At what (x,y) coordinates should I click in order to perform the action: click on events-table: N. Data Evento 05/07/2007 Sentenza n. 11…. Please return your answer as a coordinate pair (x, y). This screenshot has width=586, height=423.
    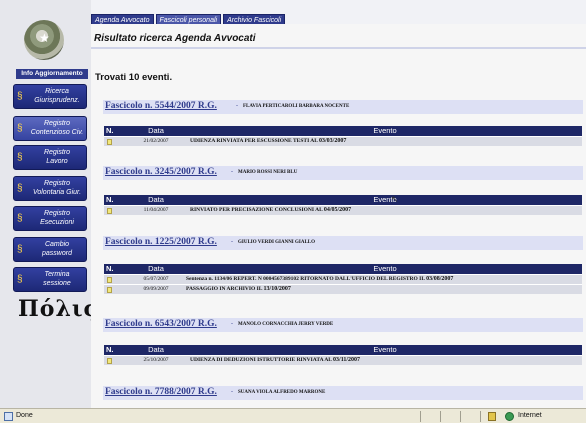
    Looking at the image, I should click on (343, 279).